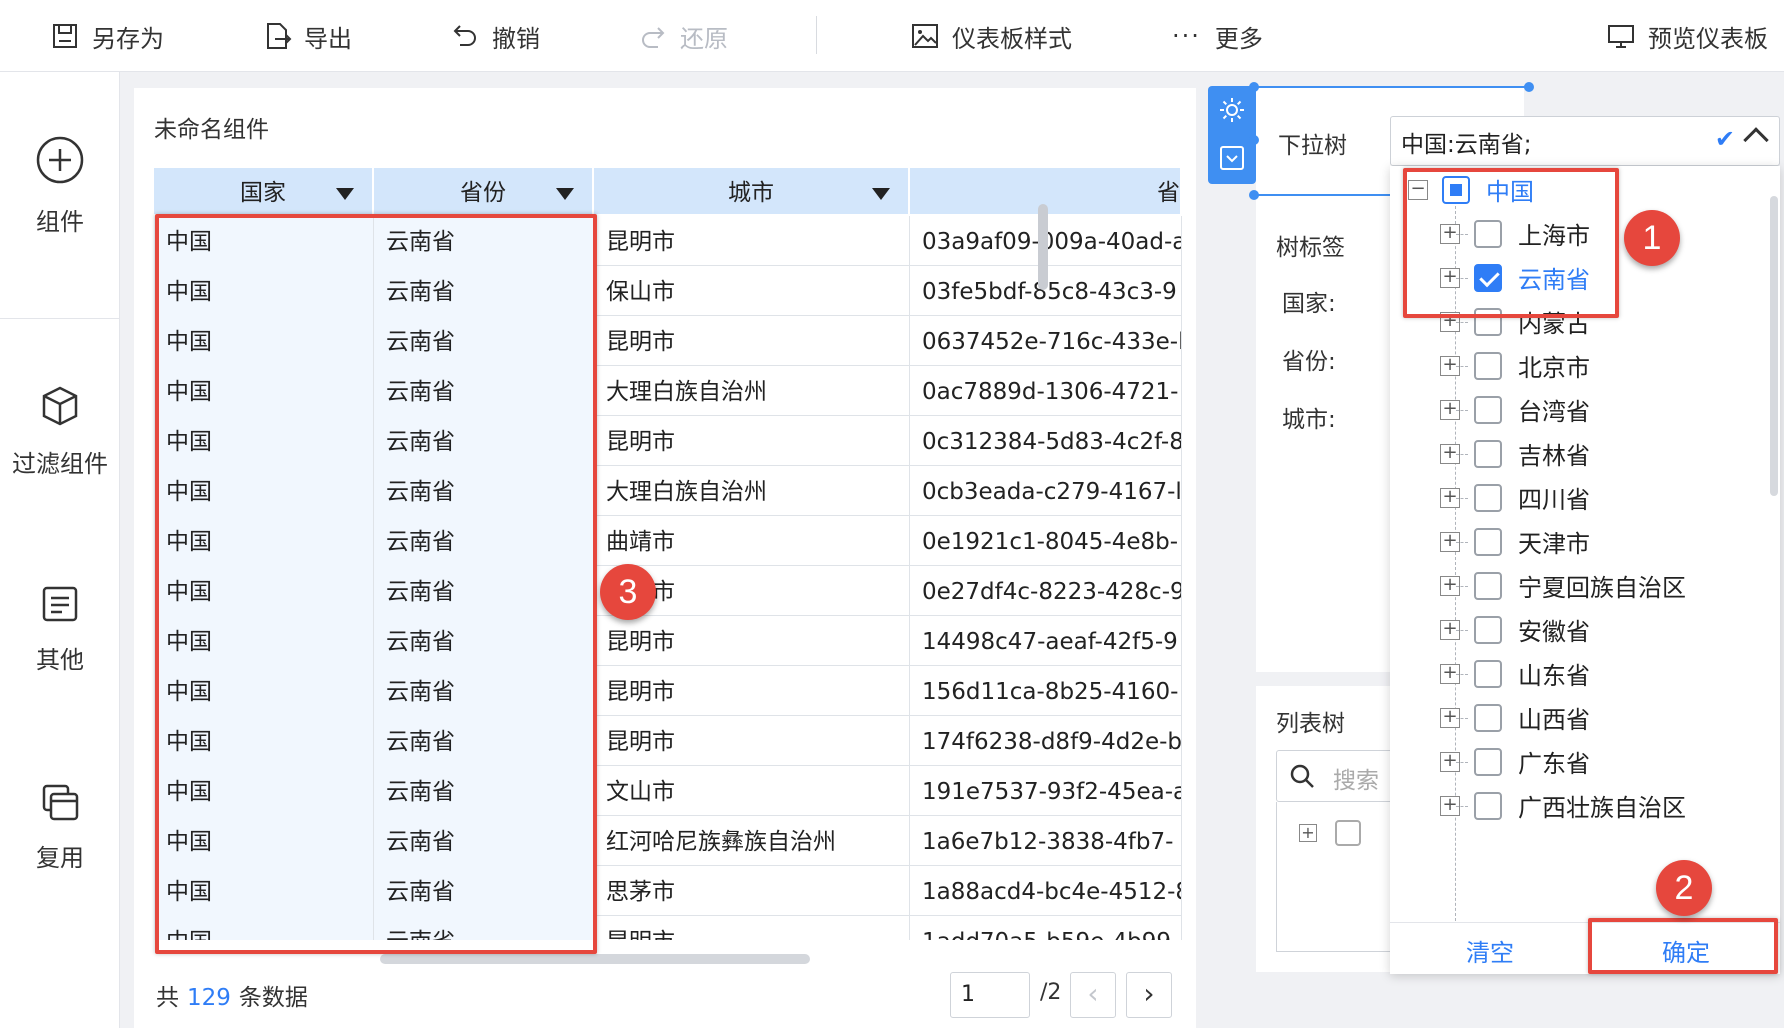 The image size is (1784, 1028). Describe the element at coordinates (1046, 841) in the screenshot. I see `table-cell: 1a6e7b12-3838-4fb7-` at that location.